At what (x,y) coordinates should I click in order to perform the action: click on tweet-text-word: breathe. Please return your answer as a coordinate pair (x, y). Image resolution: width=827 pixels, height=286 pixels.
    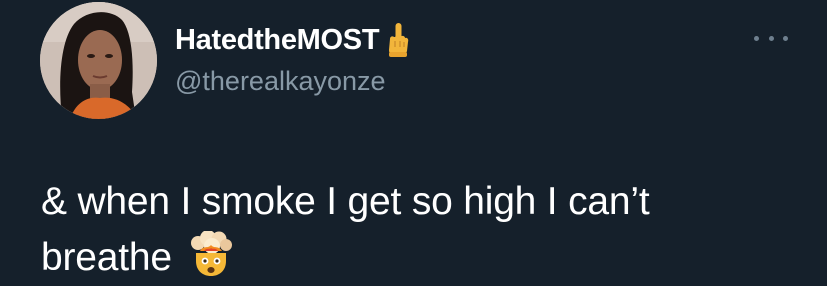
    Looking at the image, I should click on (106, 257).